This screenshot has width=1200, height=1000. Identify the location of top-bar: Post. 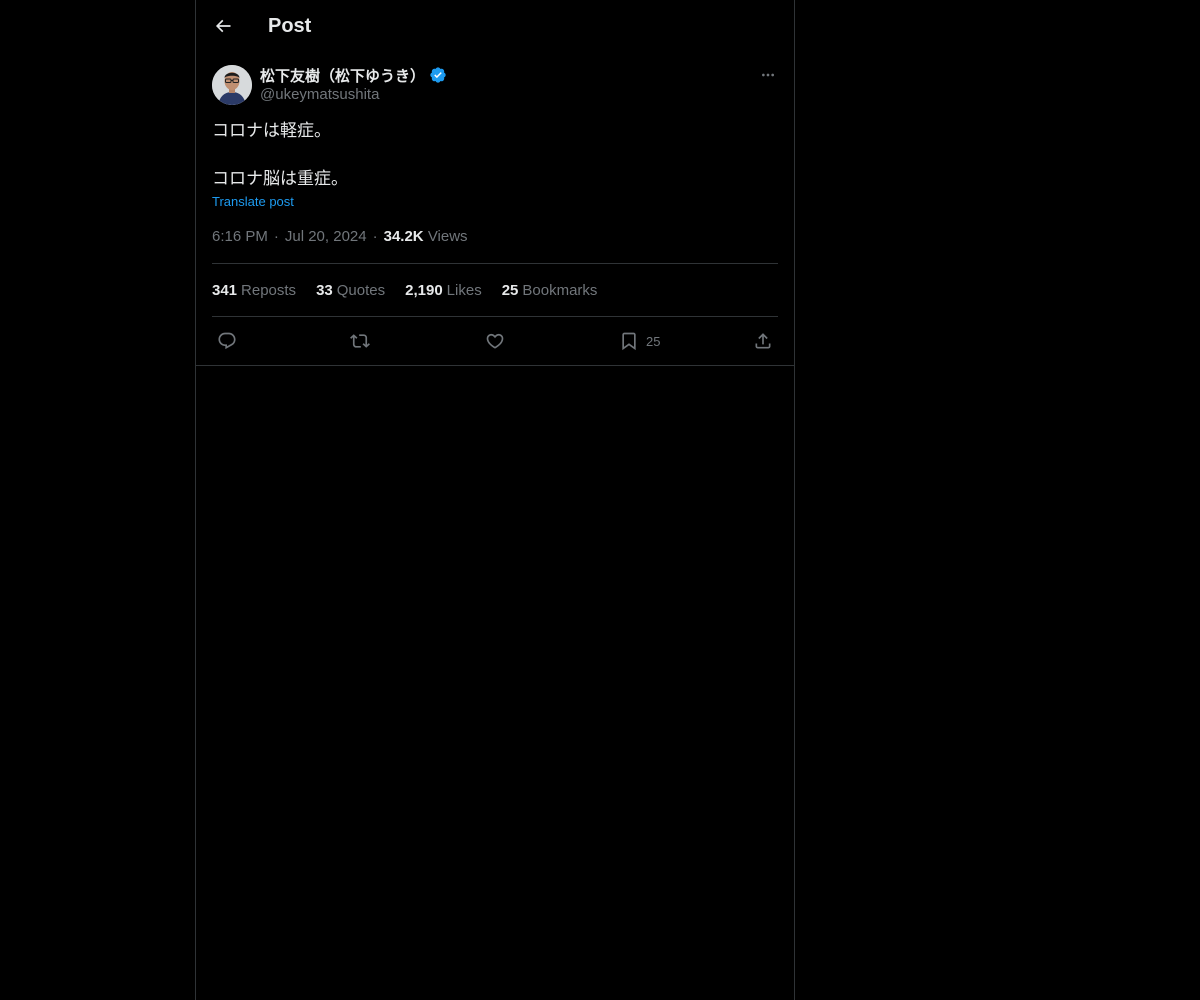
(495, 26).